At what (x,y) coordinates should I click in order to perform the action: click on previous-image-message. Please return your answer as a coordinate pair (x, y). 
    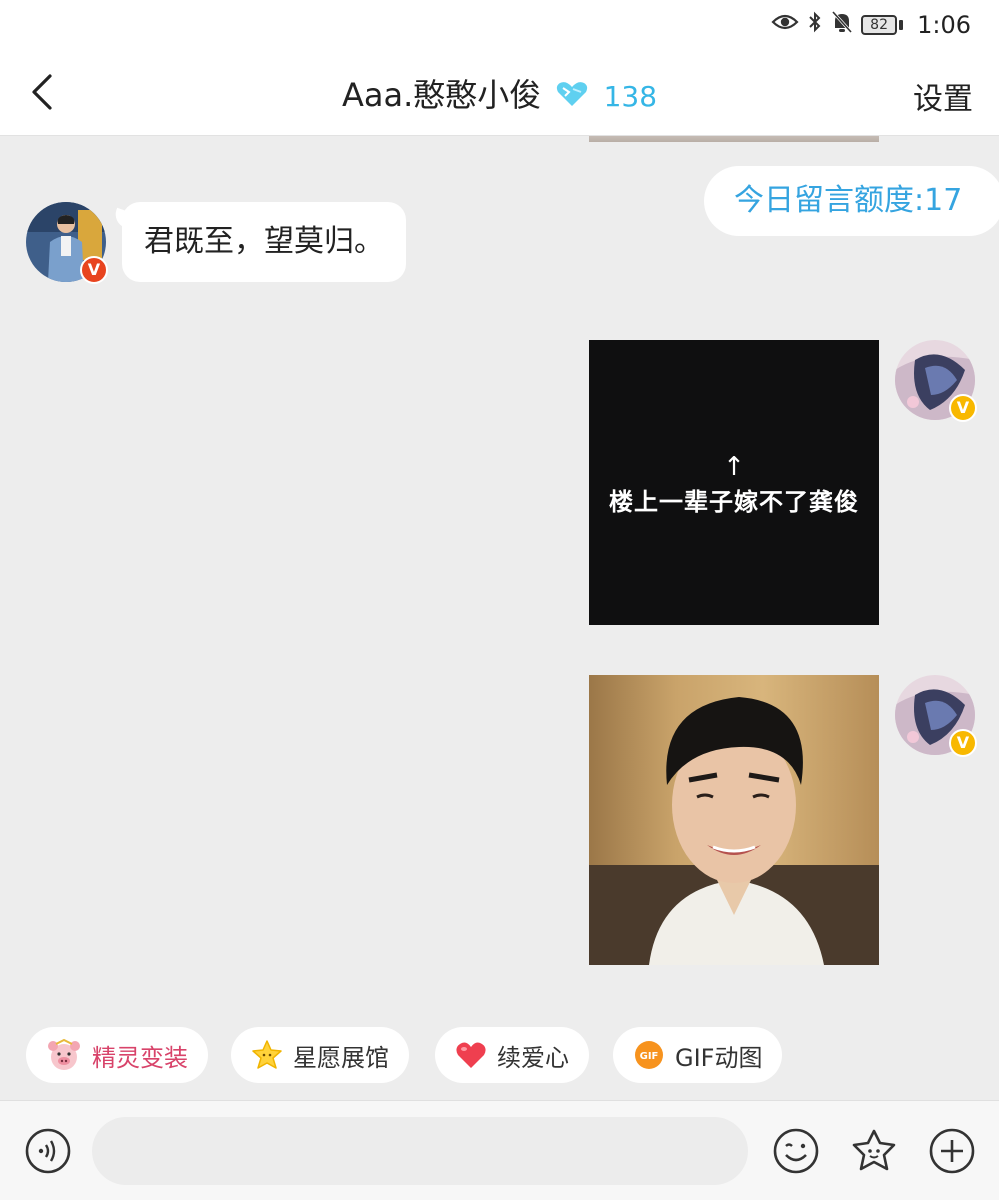
    Looking at the image, I should click on (734, 139).